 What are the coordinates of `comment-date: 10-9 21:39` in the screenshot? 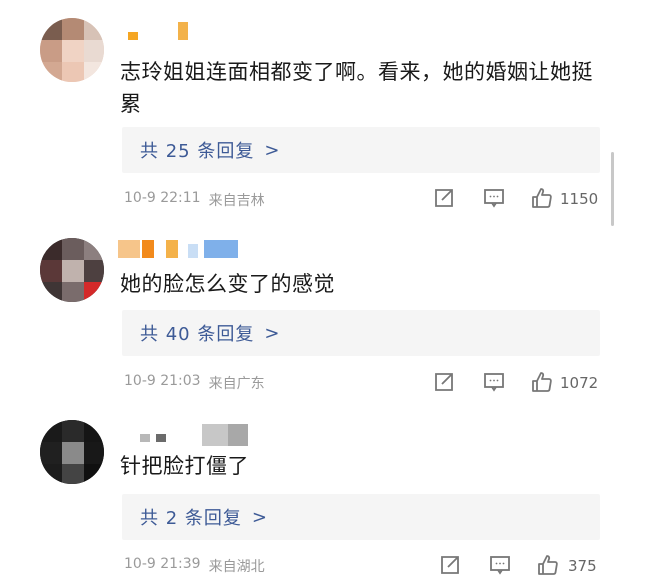 It's located at (162, 564).